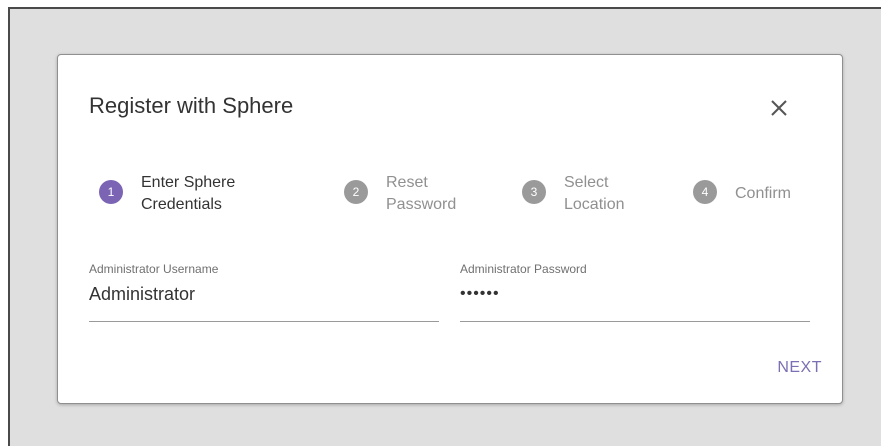 The height and width of the screenshot is (446, 881). What do you see at coordinates (191, 105) in the screenshot?
I see `dialog-title: Register with Sphere` at bounding box center [191, 105].